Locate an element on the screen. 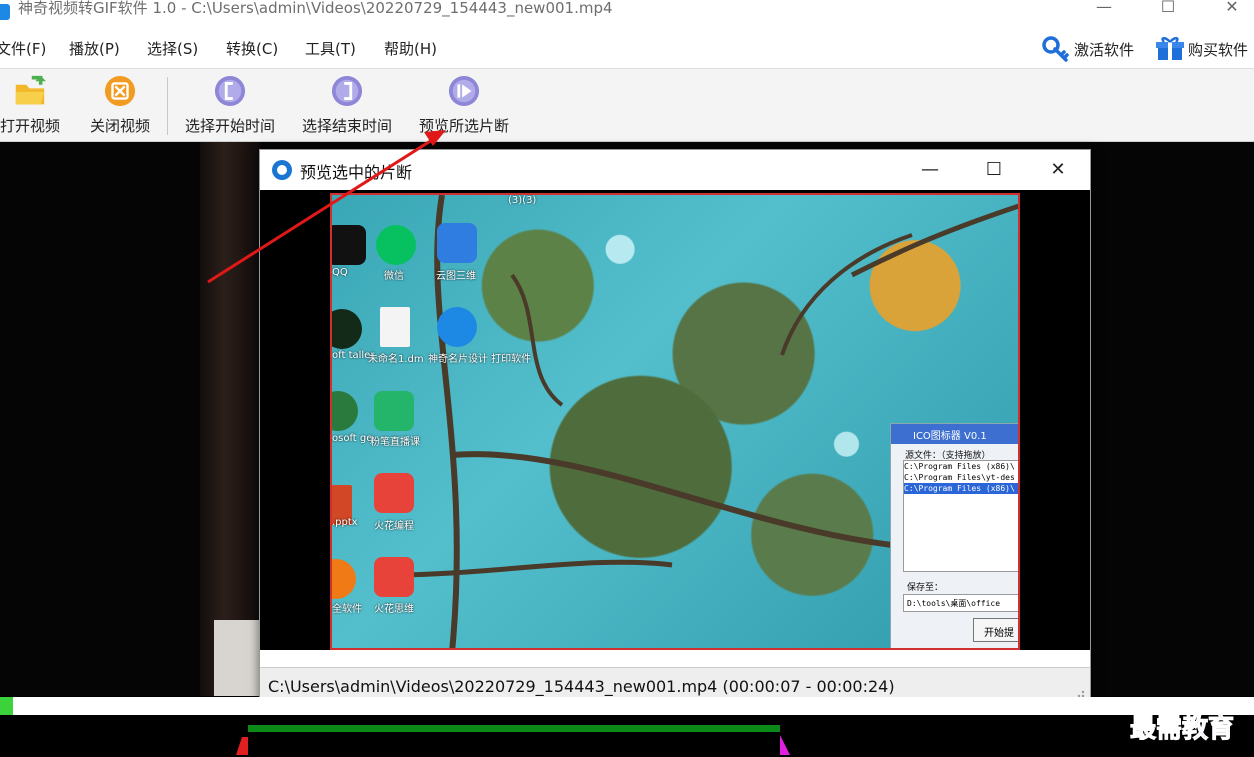 The image size is (1254, 757). menu-file: 文件(F) is located at coordinates (23, 48).